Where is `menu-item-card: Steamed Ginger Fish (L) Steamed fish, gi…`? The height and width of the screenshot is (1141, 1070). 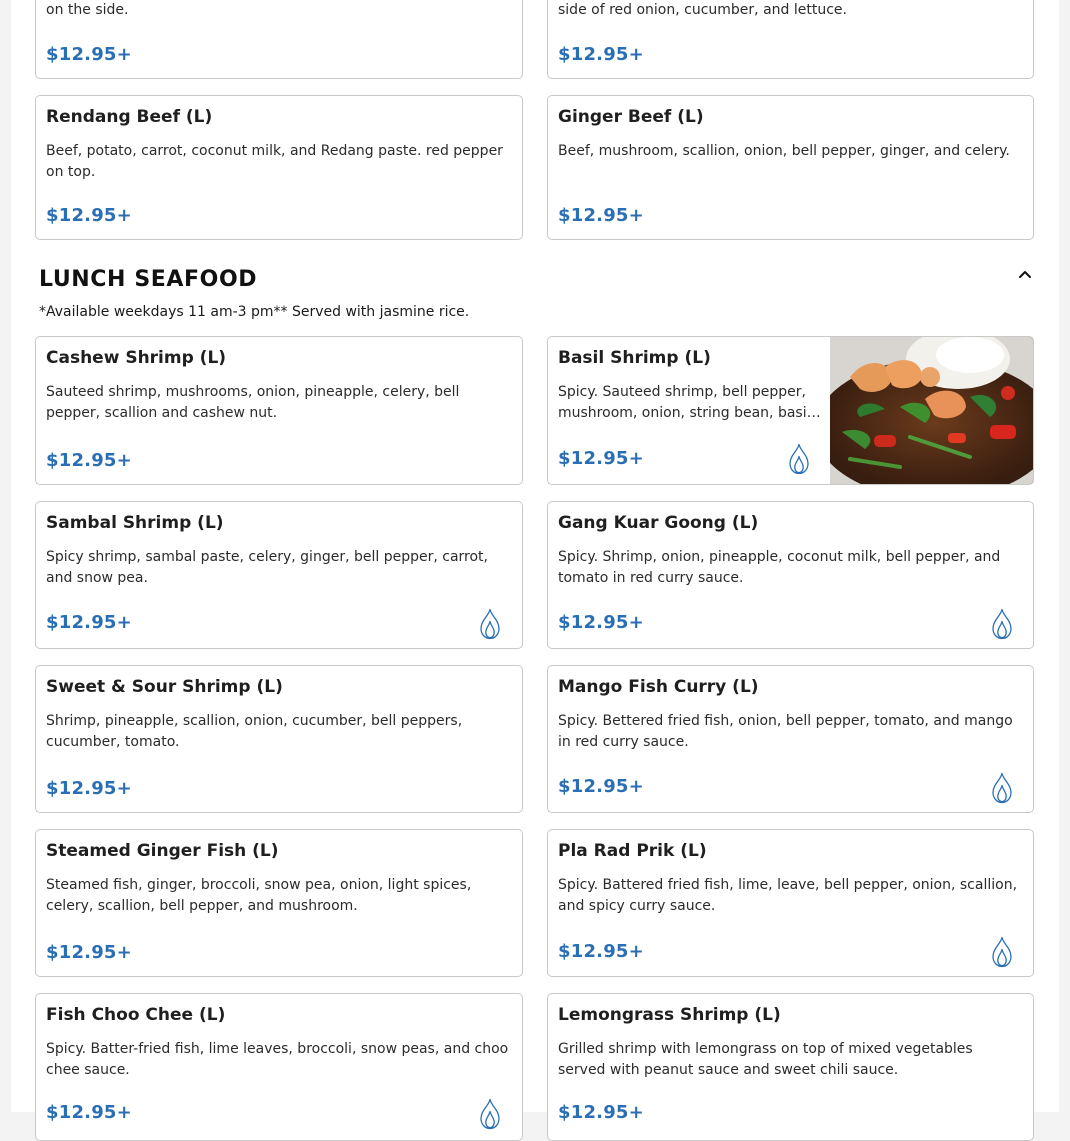 menu-item-card: Steamed Ginger Fish (L) Steamed fish, gi… is located at coordinates (279, 903).